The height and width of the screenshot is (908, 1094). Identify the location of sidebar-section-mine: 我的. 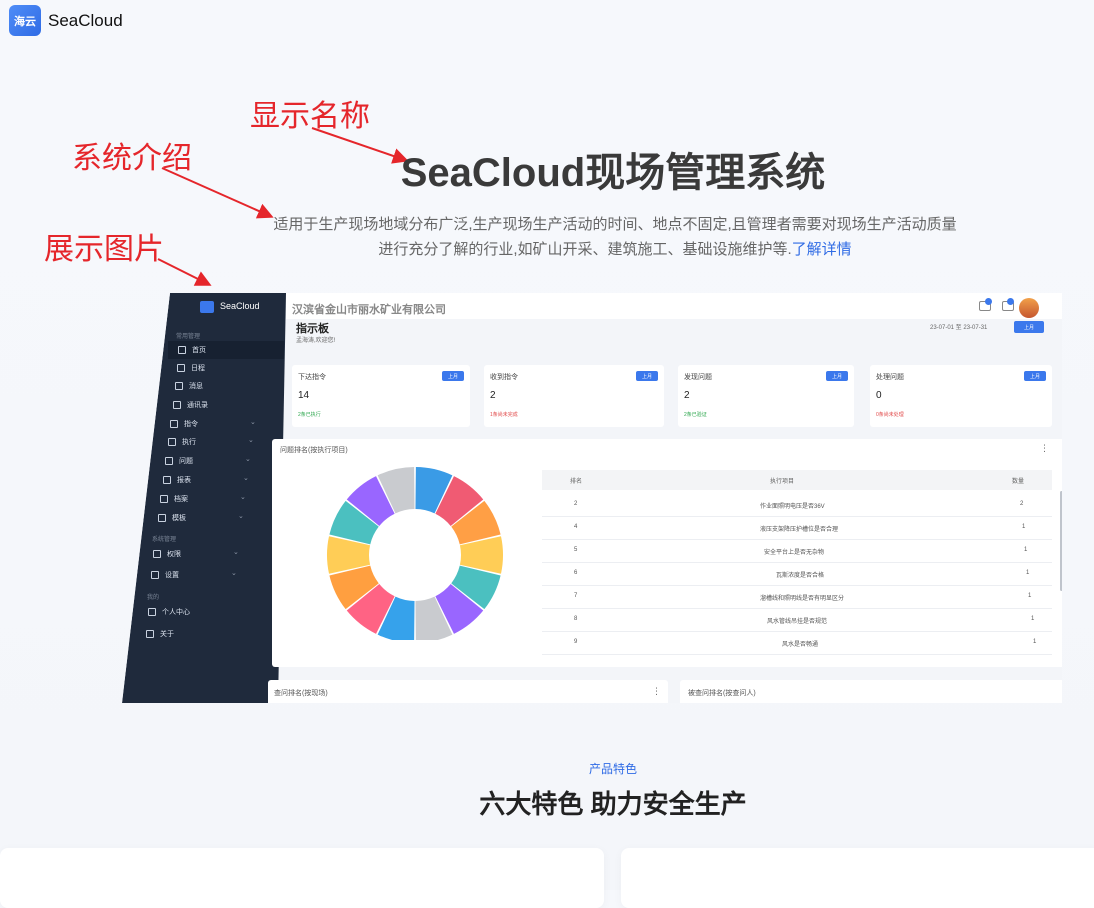
(153, 598).